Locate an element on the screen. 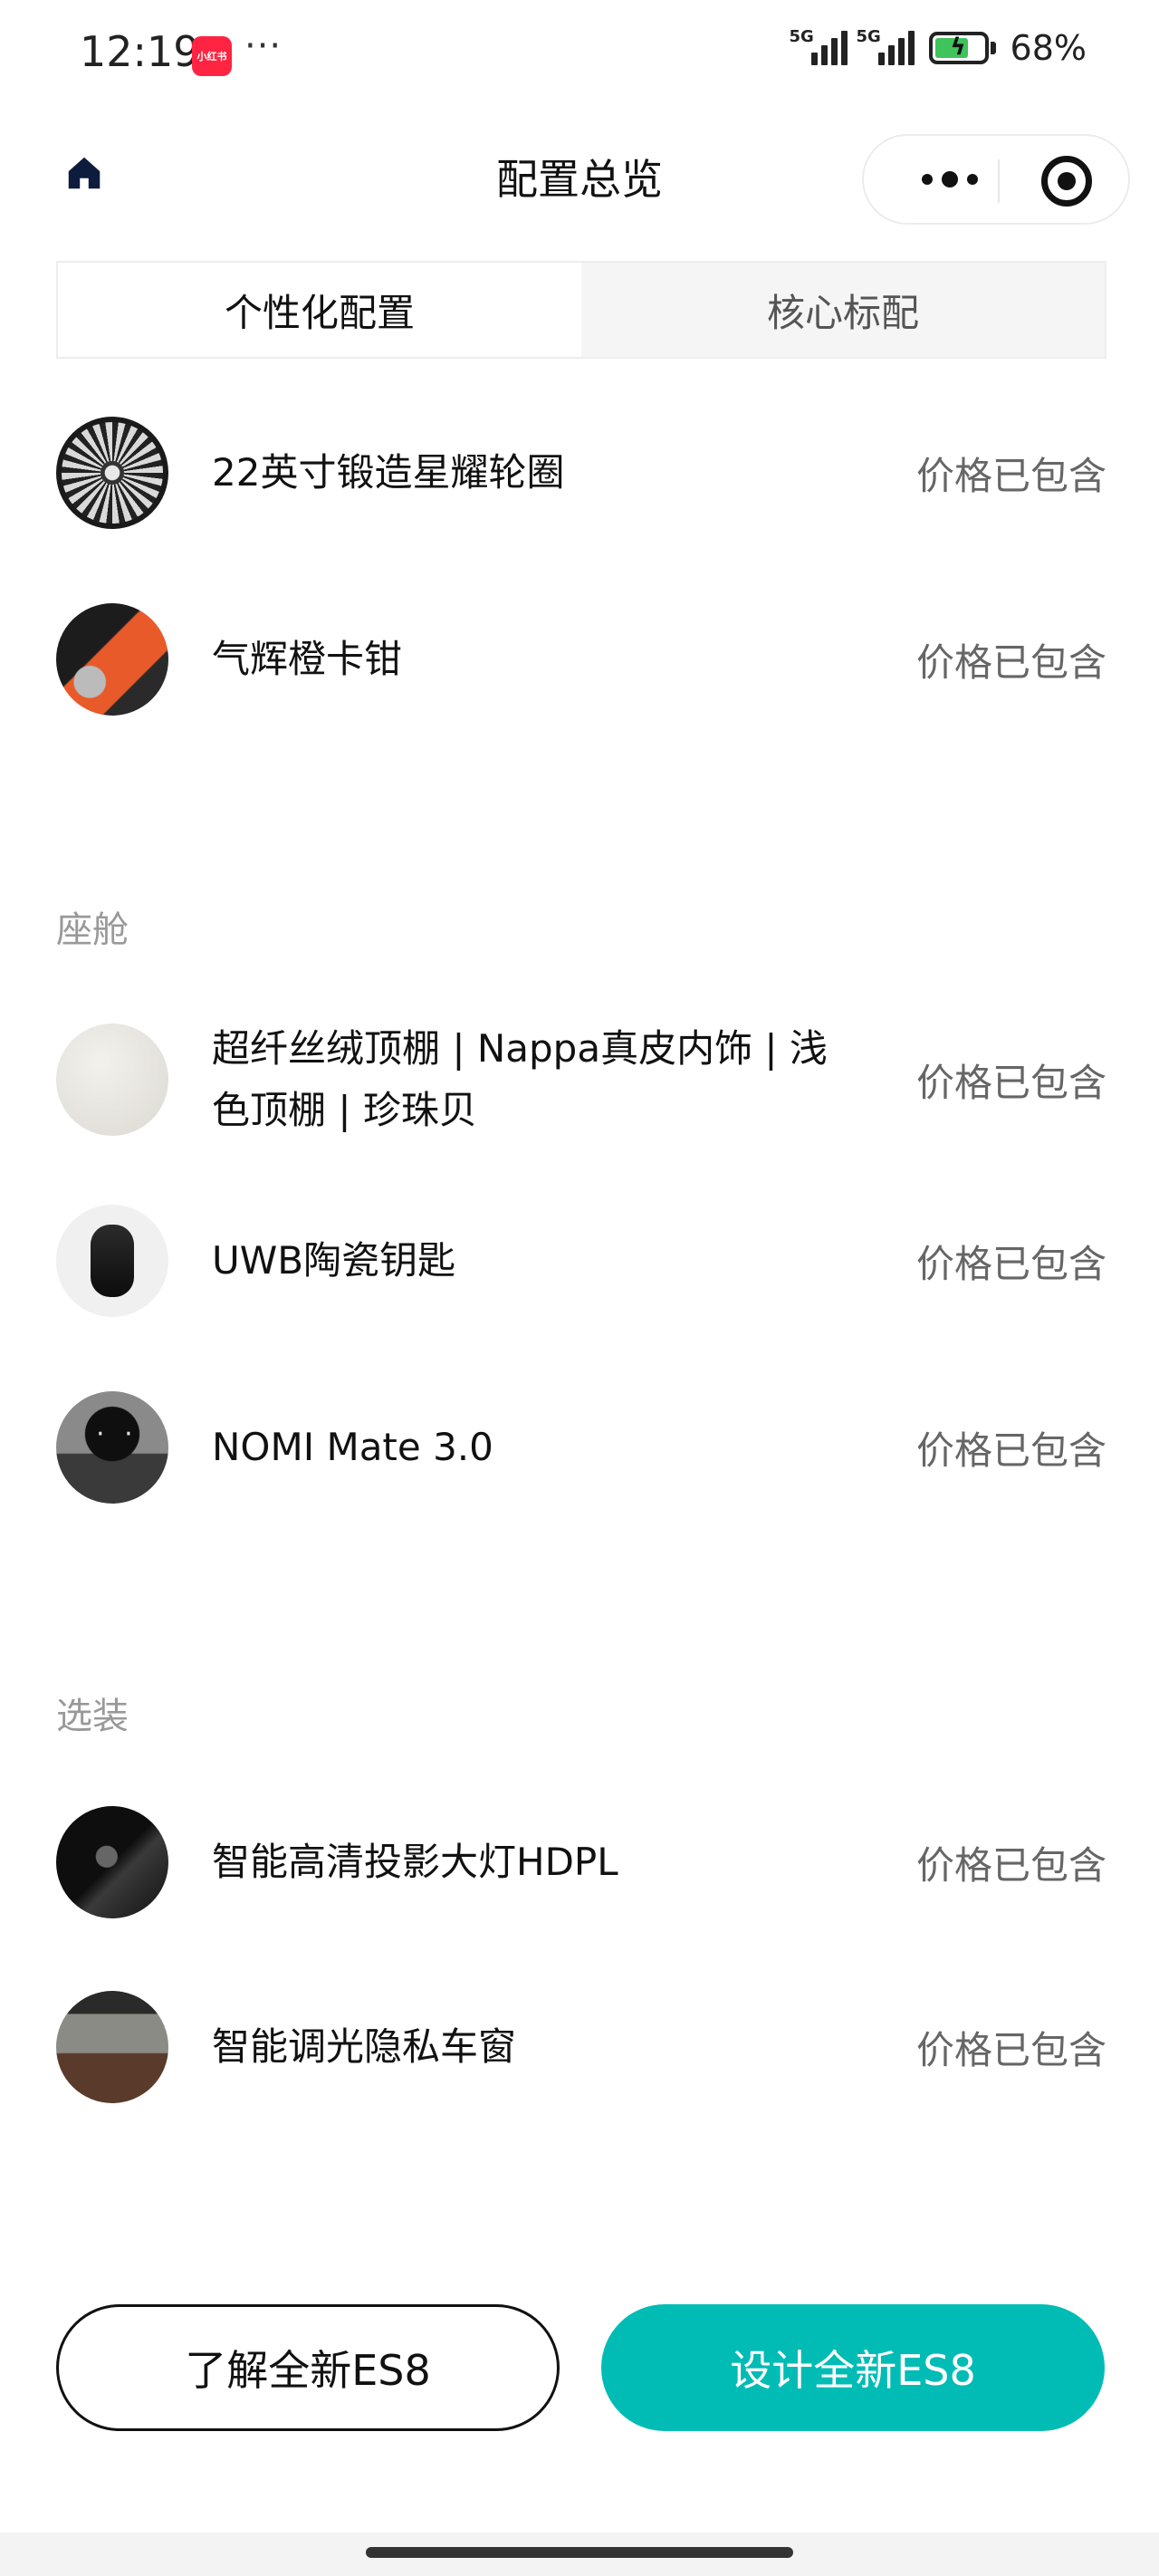 This screenshot has height=2576, width=1159. list-item: 智能调光隐私车窗 价格已包含 is located at coordinates (581, 2047).